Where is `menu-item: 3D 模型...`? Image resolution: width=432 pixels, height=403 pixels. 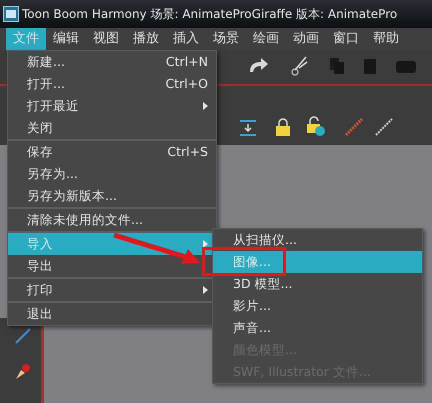 menu-item: 3D 模型... is located at coordinates (317, 284).